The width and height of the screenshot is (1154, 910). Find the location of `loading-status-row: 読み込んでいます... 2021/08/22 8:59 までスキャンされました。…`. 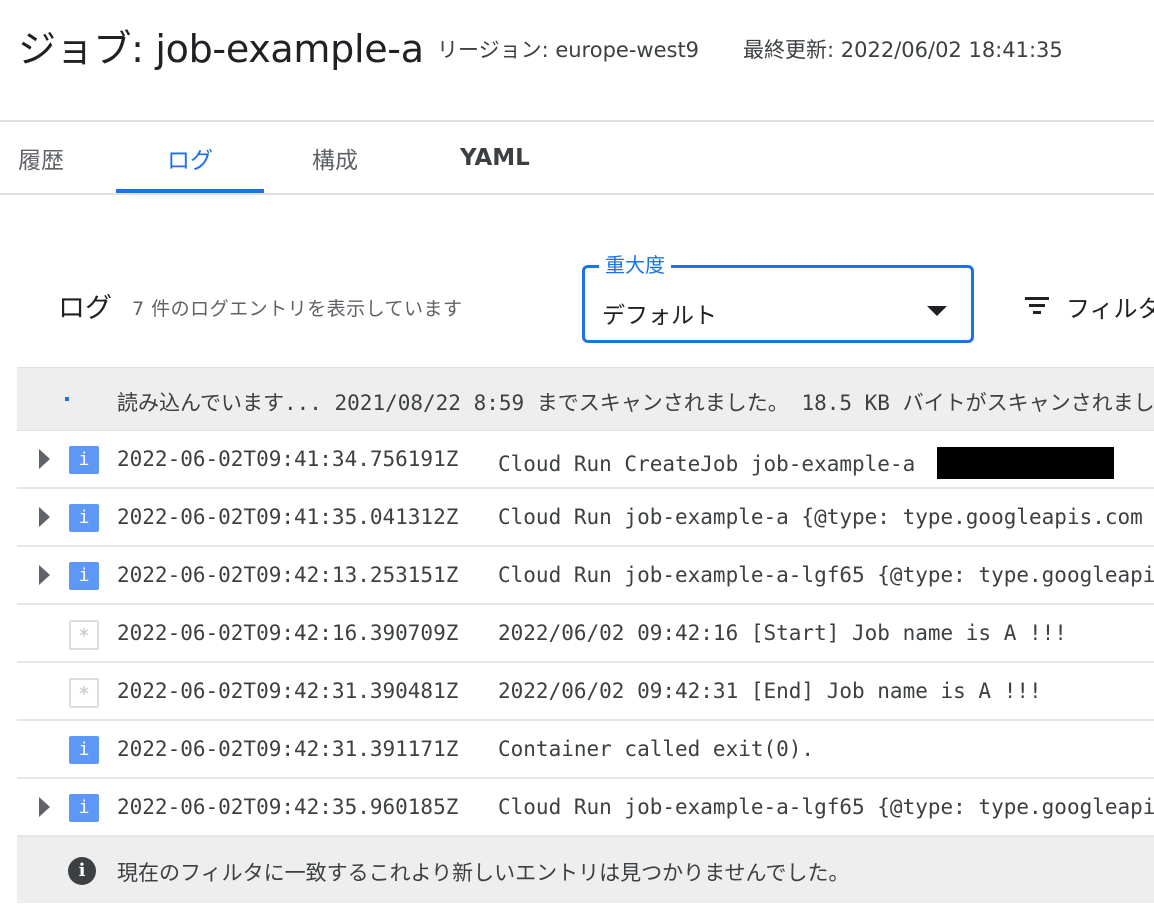

loading-status-row: 読み込んでいます... 2021/08/22 8:59 までスキャンされました。… is located at coordinates (585, 399).